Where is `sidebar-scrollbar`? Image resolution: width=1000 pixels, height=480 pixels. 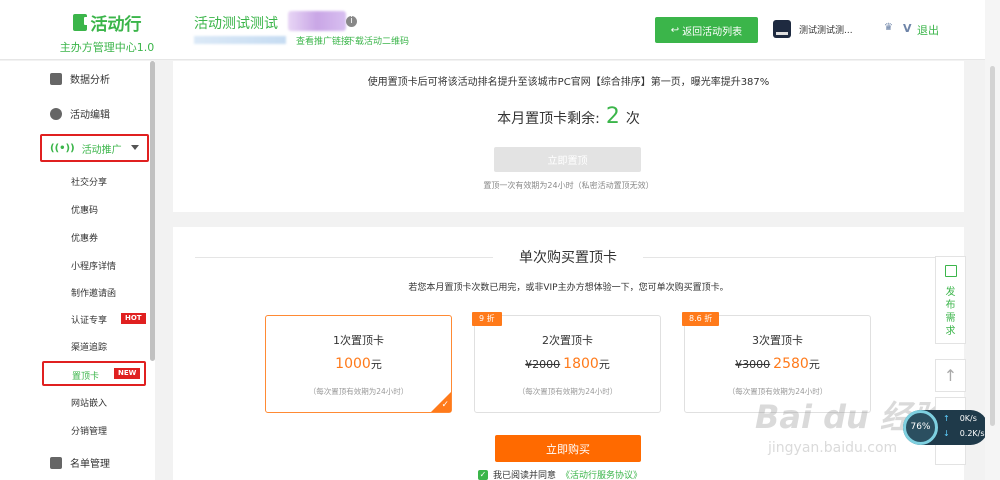
sidebar-scrollbar is located at coordinates (152, 211).